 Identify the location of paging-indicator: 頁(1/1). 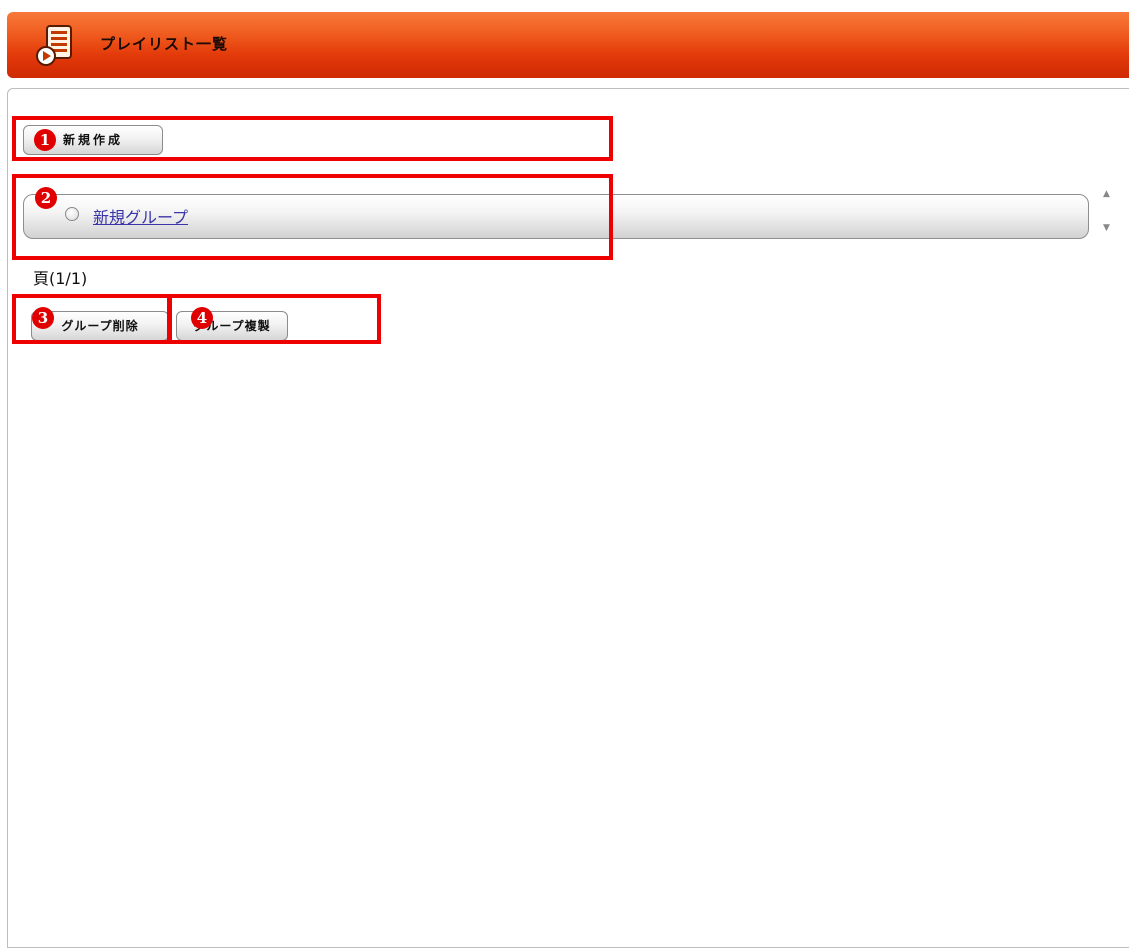
(60, 278).